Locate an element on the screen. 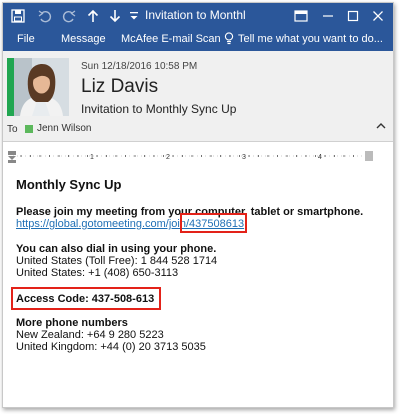  tab-message: Message is located at coordinates (83, 39).